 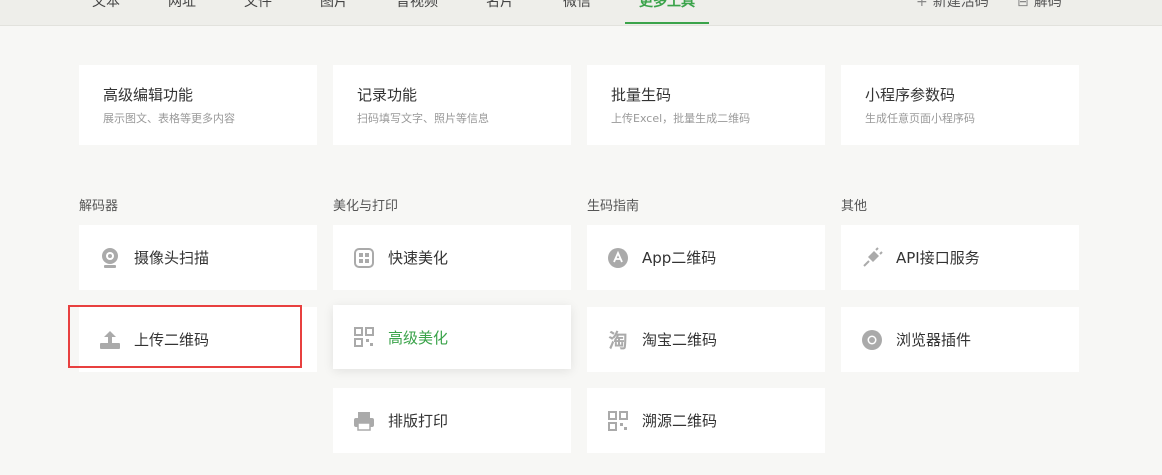 I want to click on tool-label: 排版打印, so click(x=418, y=421).